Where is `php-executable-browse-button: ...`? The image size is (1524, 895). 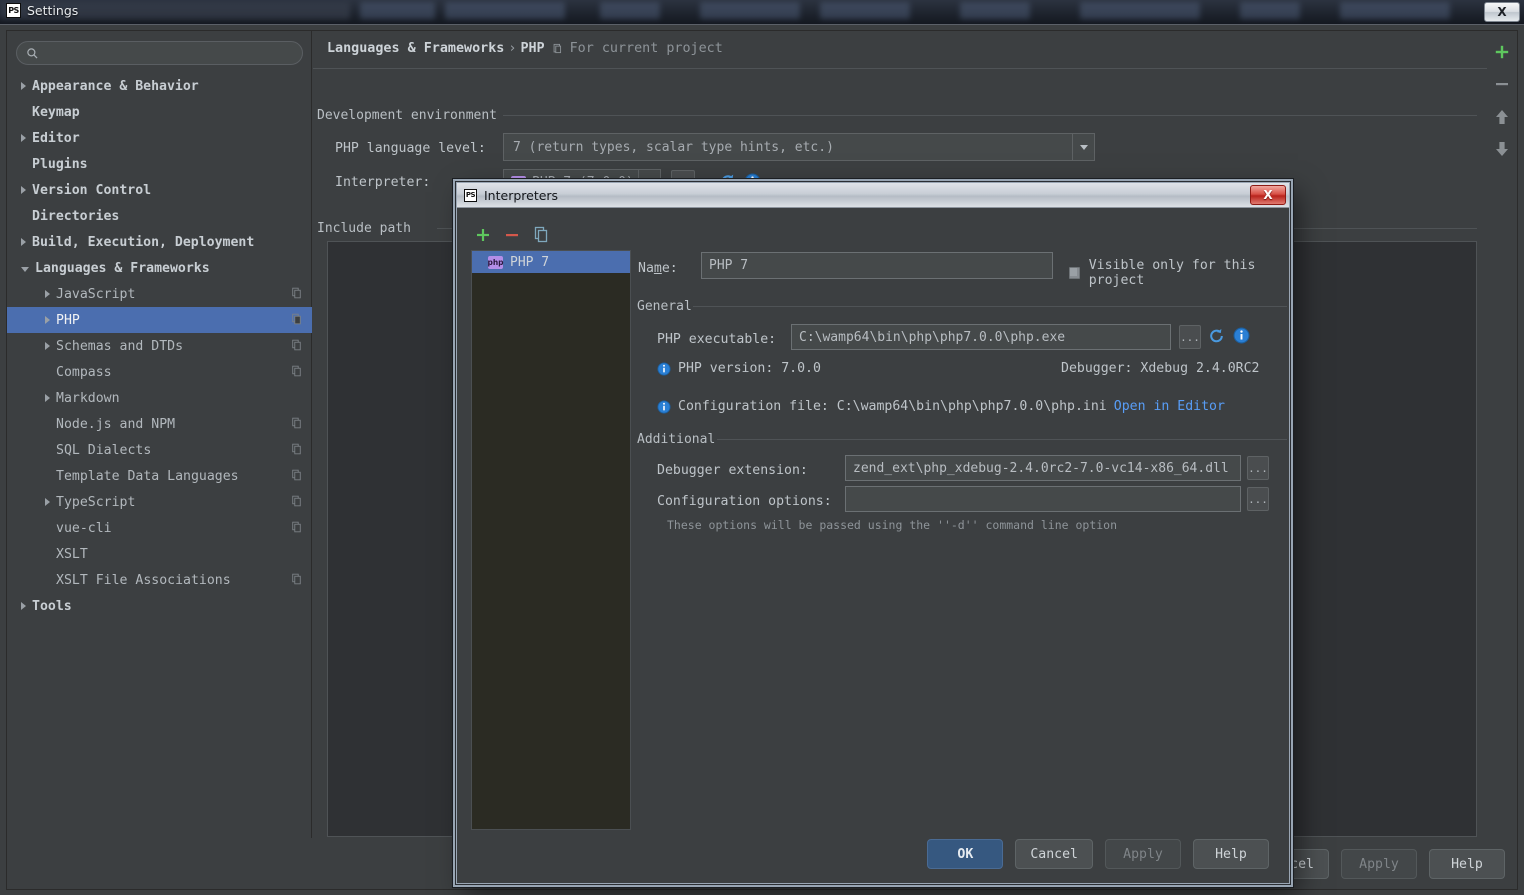
php-executable-browse-button: ... is located at coordinates (1190, 337).